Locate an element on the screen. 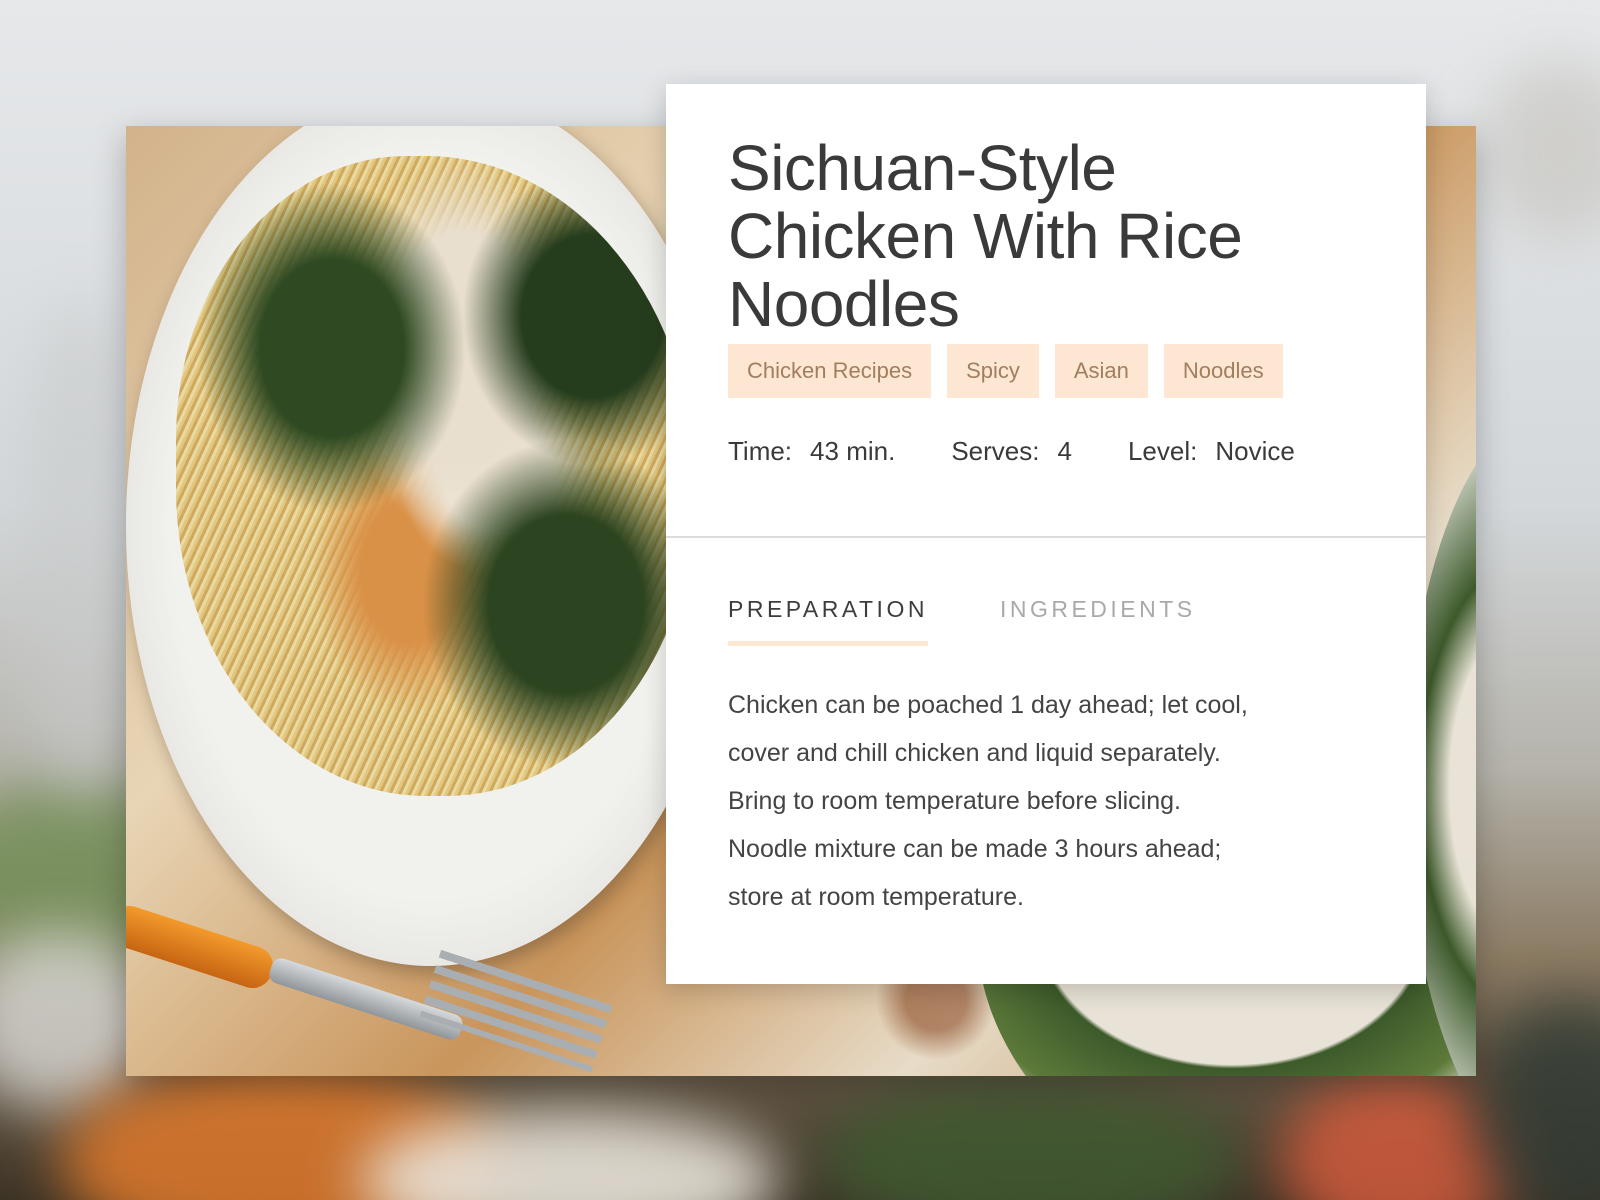  recipe-title: Sichuan-Style Chicken With Rice Noodles is located at coordinates (985, 236).